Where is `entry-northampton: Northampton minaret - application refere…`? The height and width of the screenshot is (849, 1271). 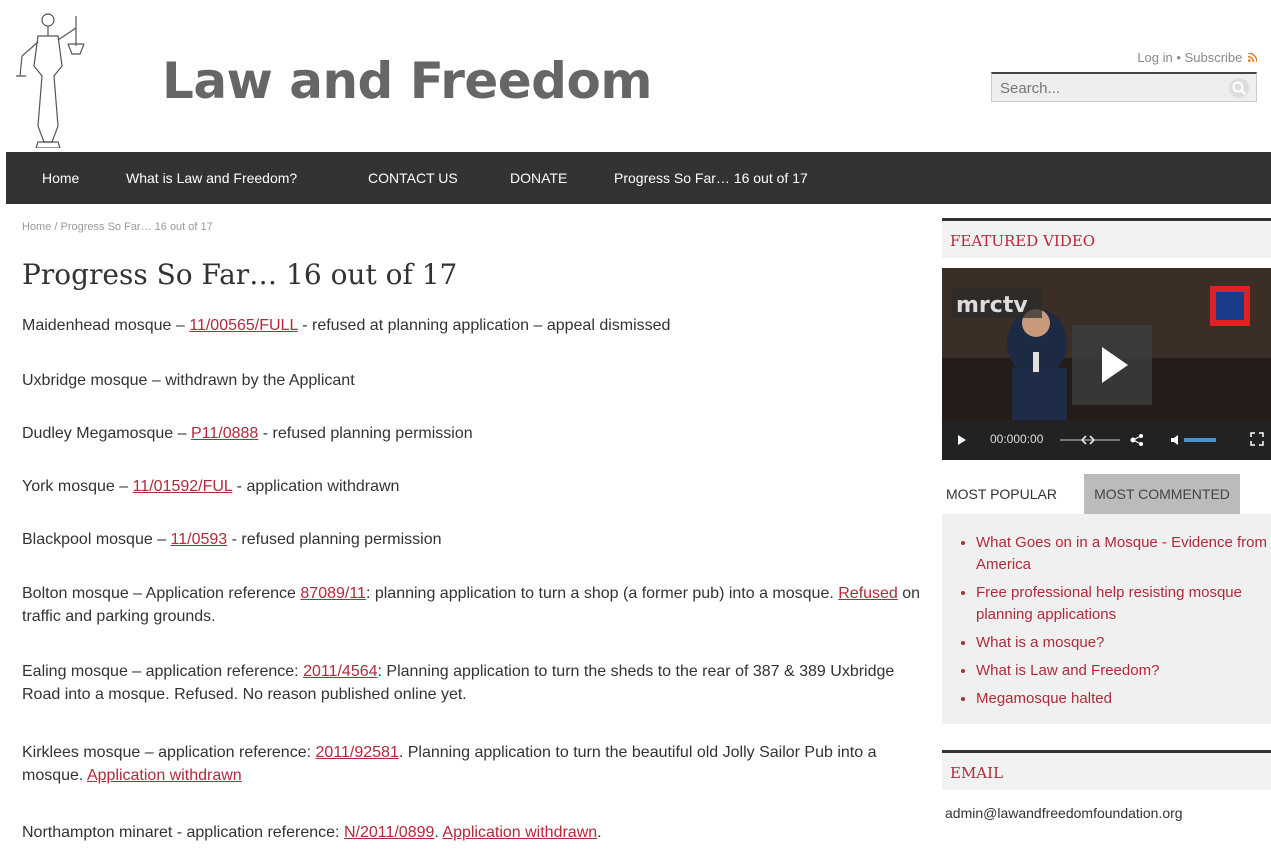
entry-northampton: Northampton minaret - application refere… is located at coordinates (477, 832).